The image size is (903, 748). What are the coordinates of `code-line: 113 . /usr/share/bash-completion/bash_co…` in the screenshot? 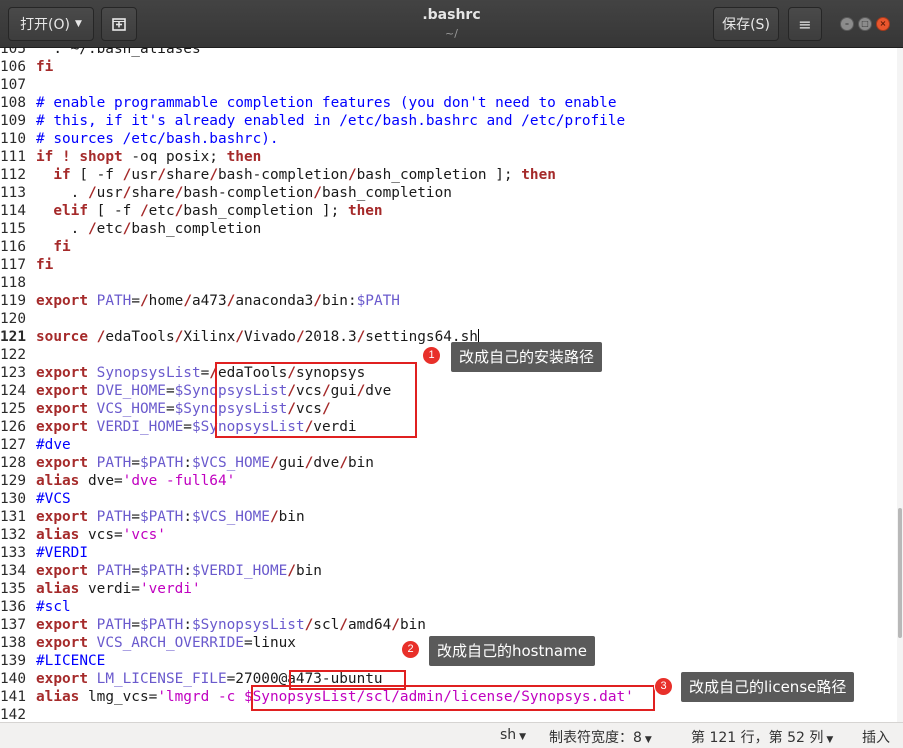 It's located at (226, 193).